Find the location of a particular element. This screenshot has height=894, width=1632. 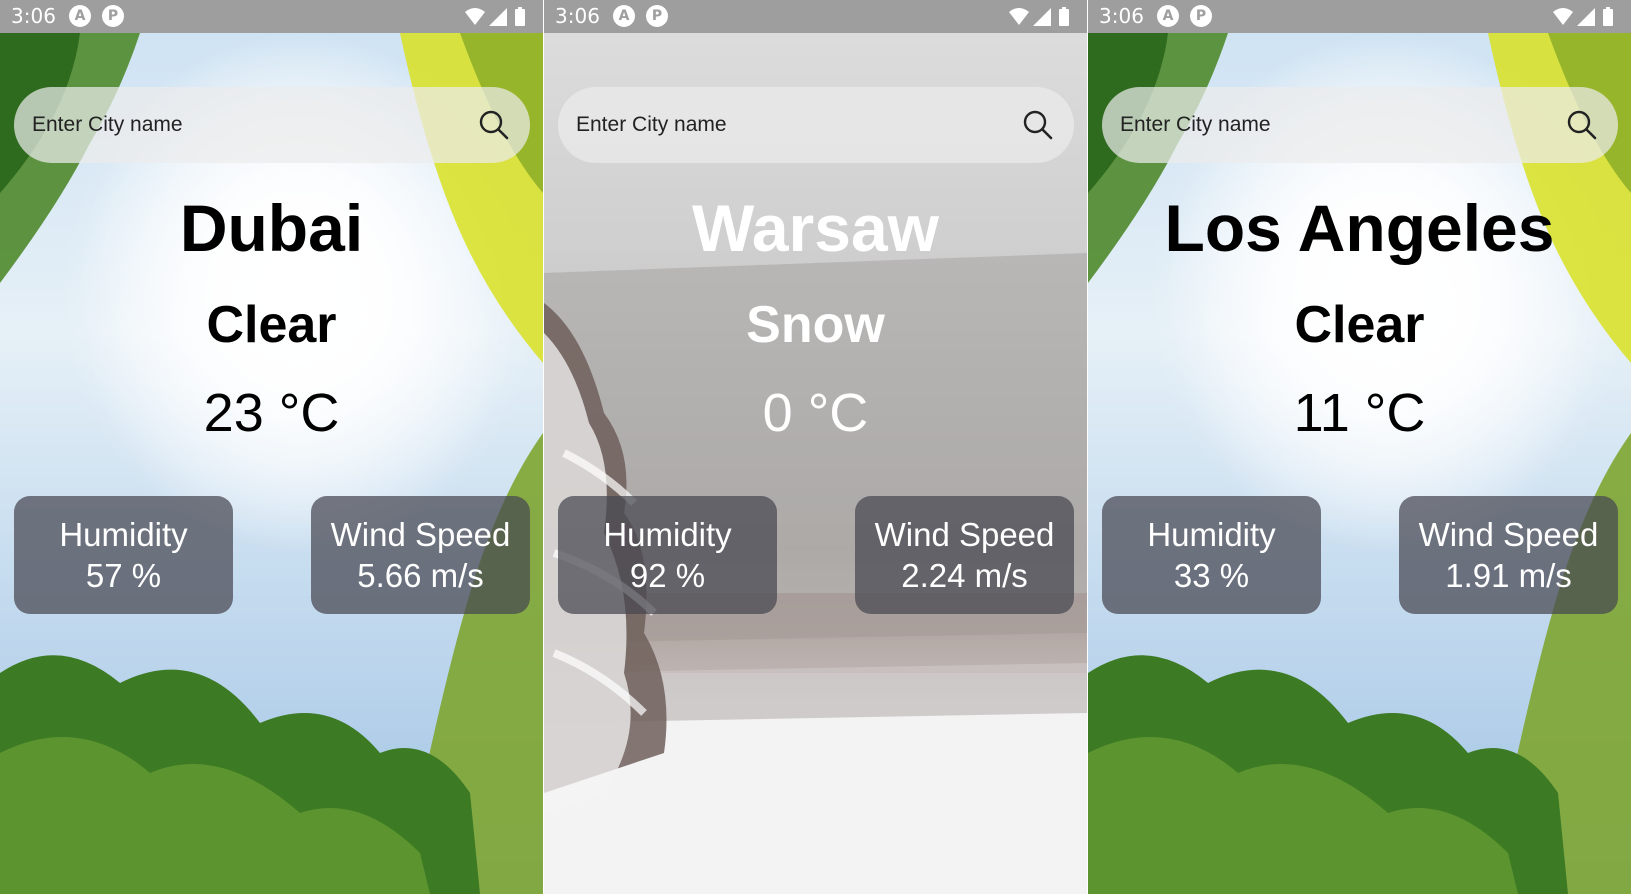

humidity-value: 57 % is located at coordinates (123, 575).